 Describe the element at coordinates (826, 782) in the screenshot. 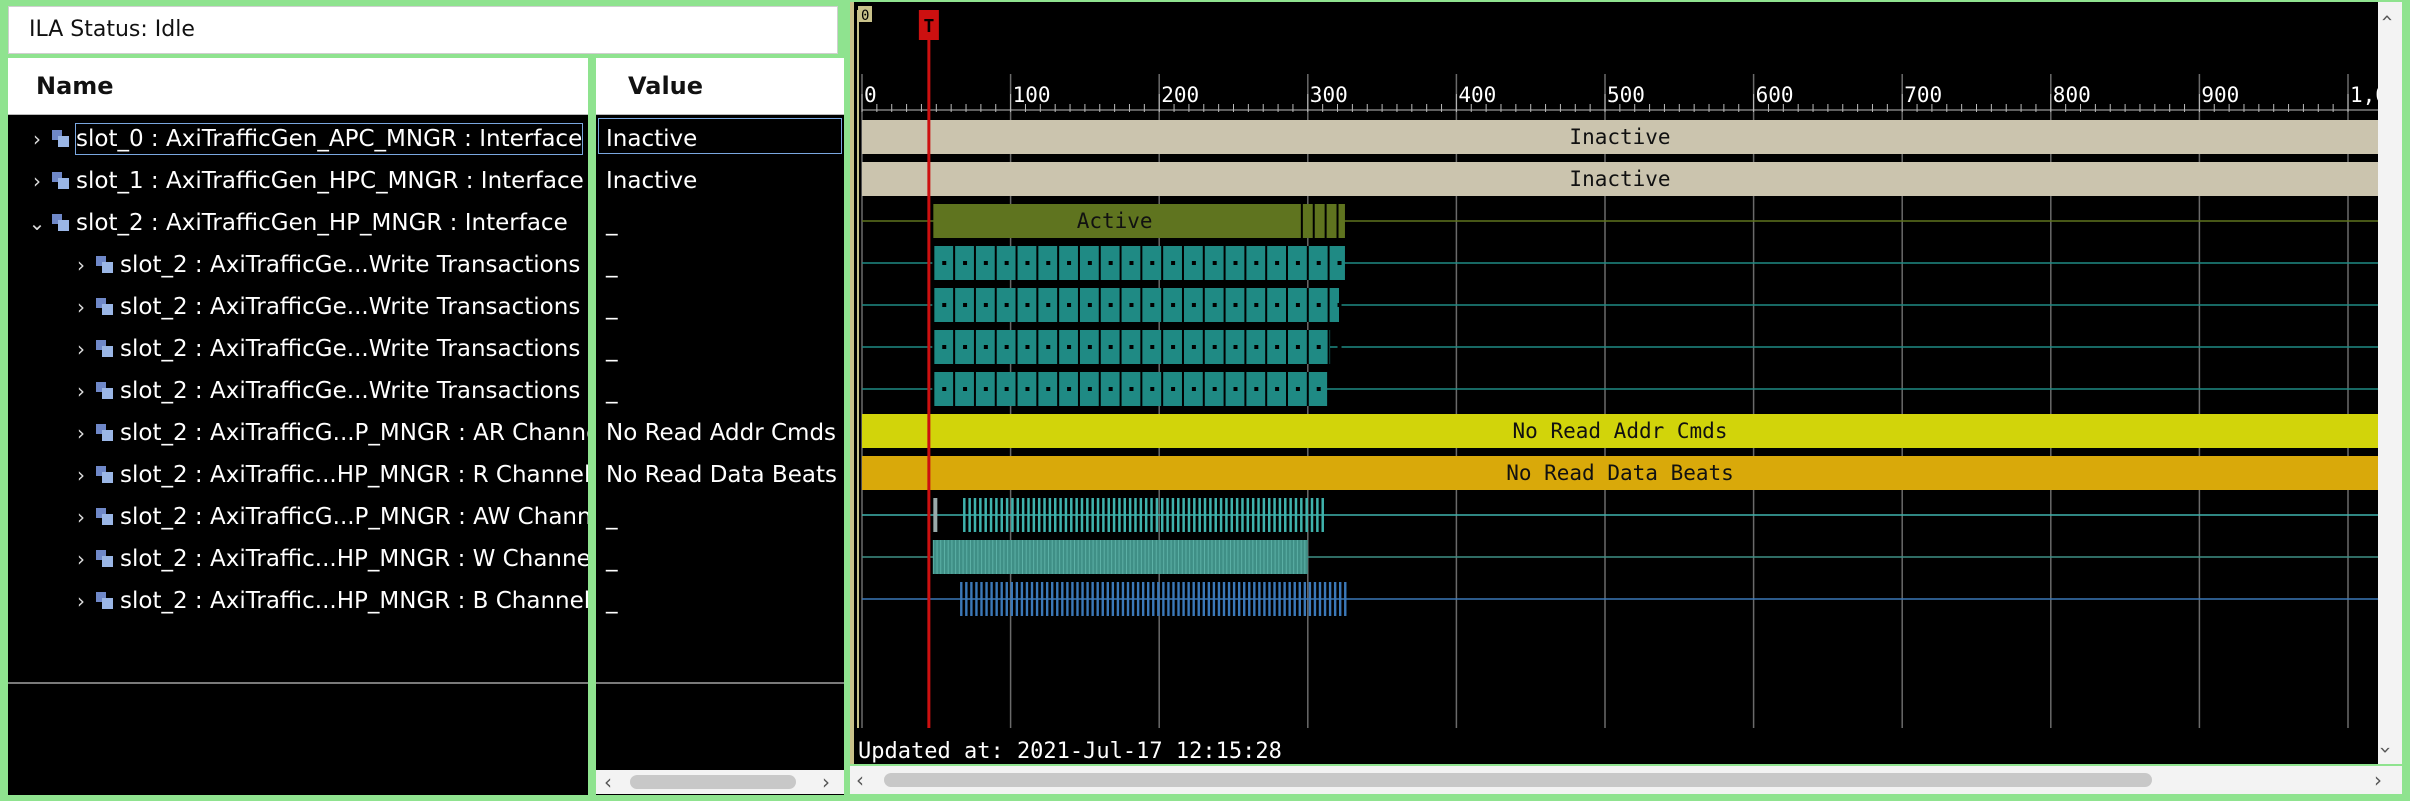

I see `scroll-right-icon: ›` at that location.